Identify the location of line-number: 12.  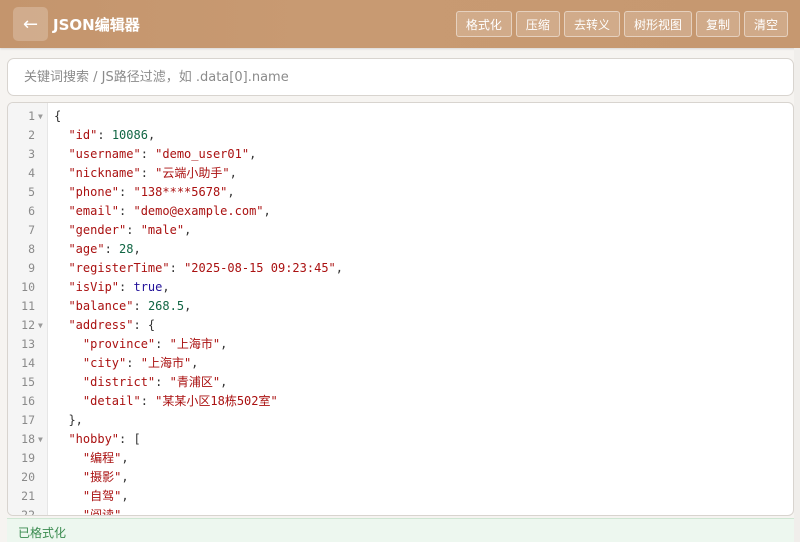
(28, 325).